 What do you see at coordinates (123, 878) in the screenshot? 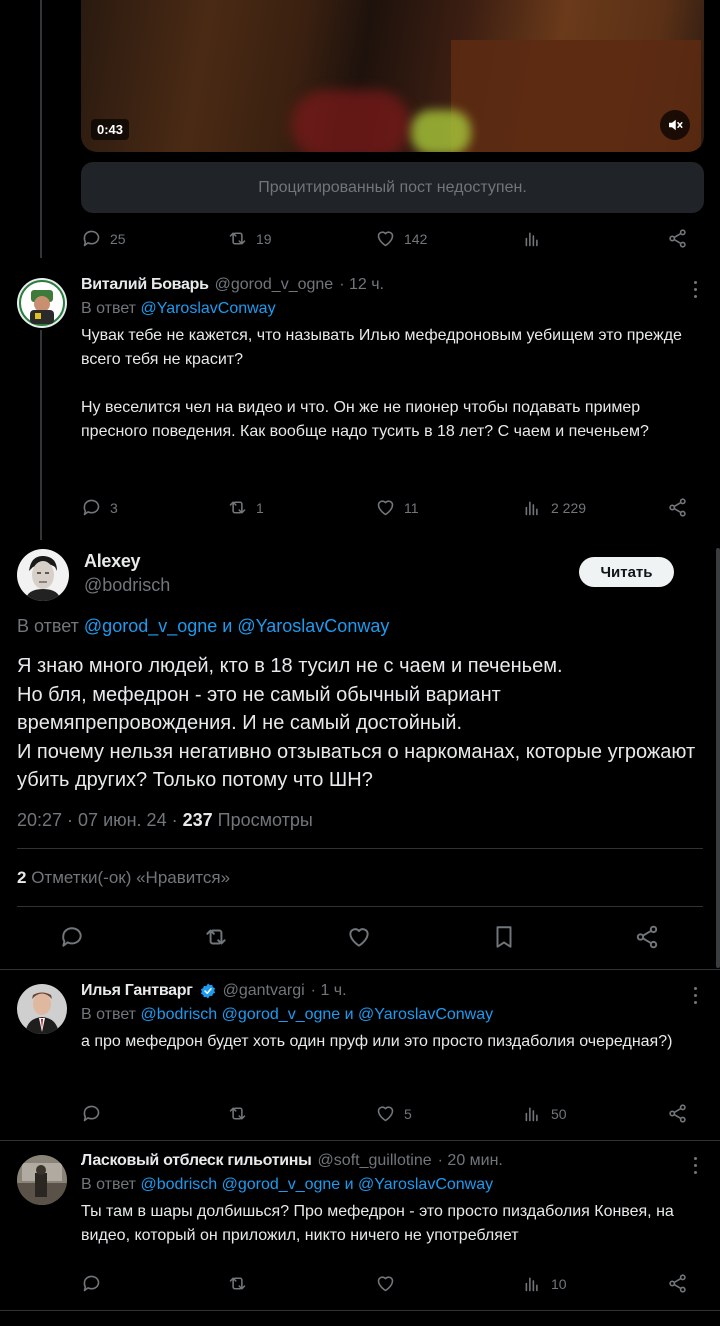
I see `likes-summary: 2 Отметки(-ок) «Нравится»` at bounding box center [123, 878].